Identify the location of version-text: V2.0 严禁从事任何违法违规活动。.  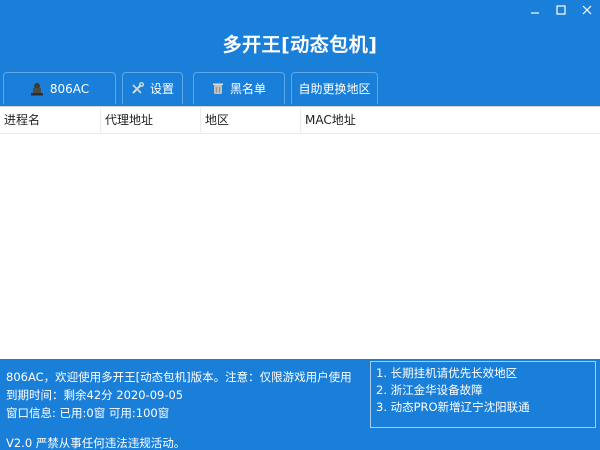
(96, 443).